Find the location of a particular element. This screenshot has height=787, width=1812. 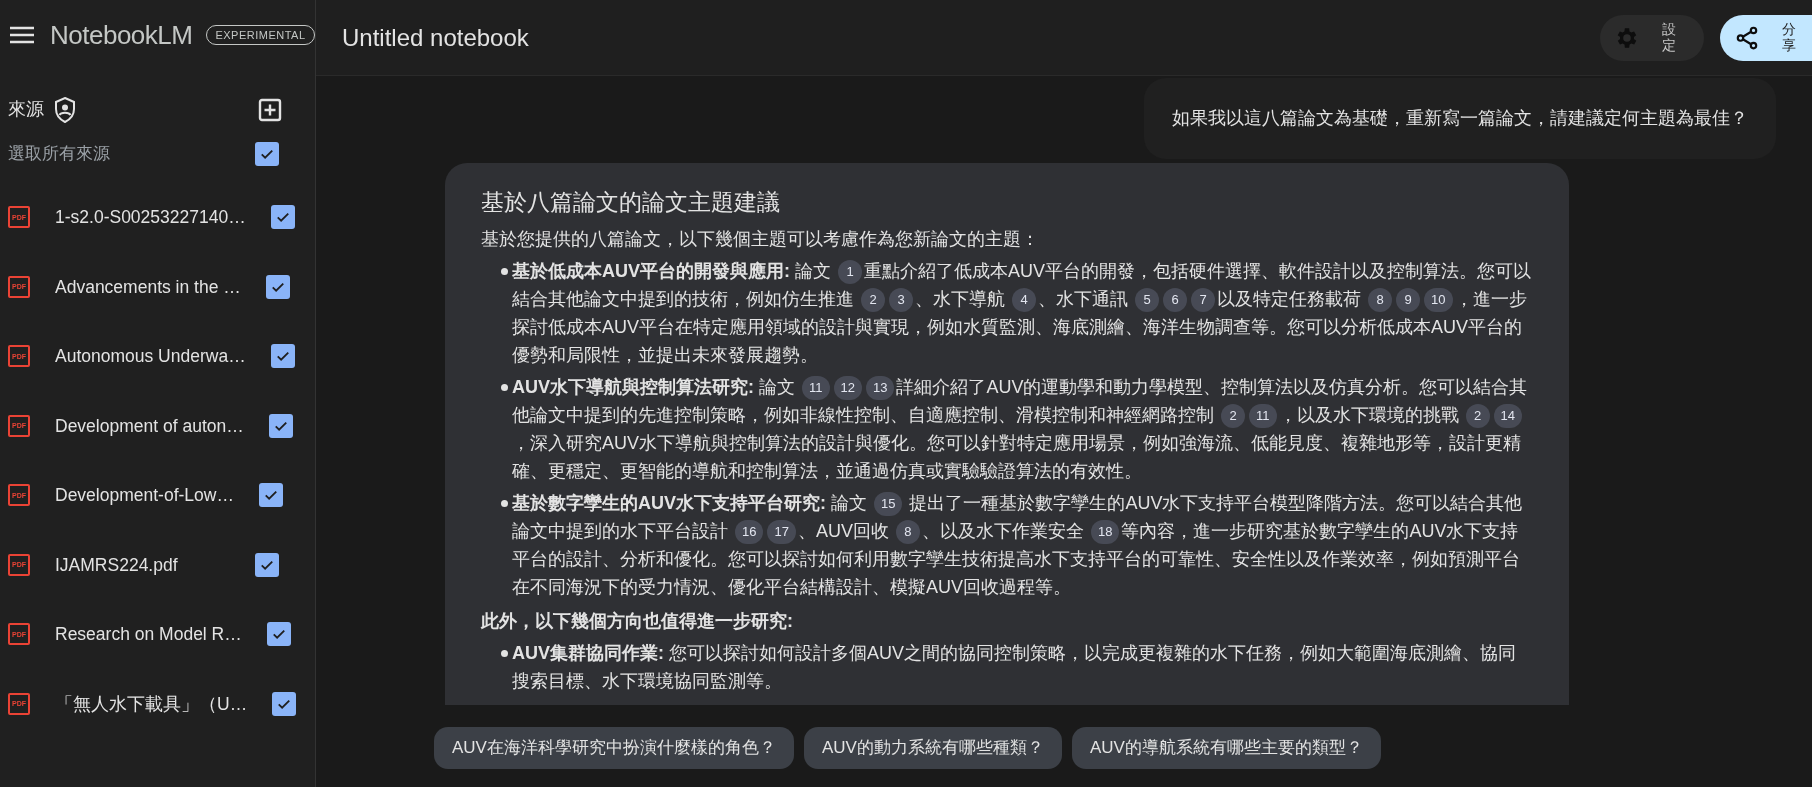

answer-paragraph: 基於您提供的八篇論文，以下幾個主題可以考慮作為您新論文的主題： is located at coordinates (760, 239).